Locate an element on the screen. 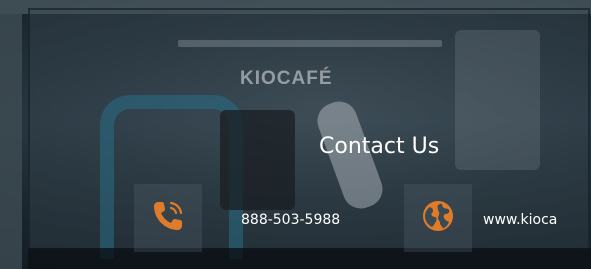  contact-title: Contact Us is located at coordinates (379, 146).